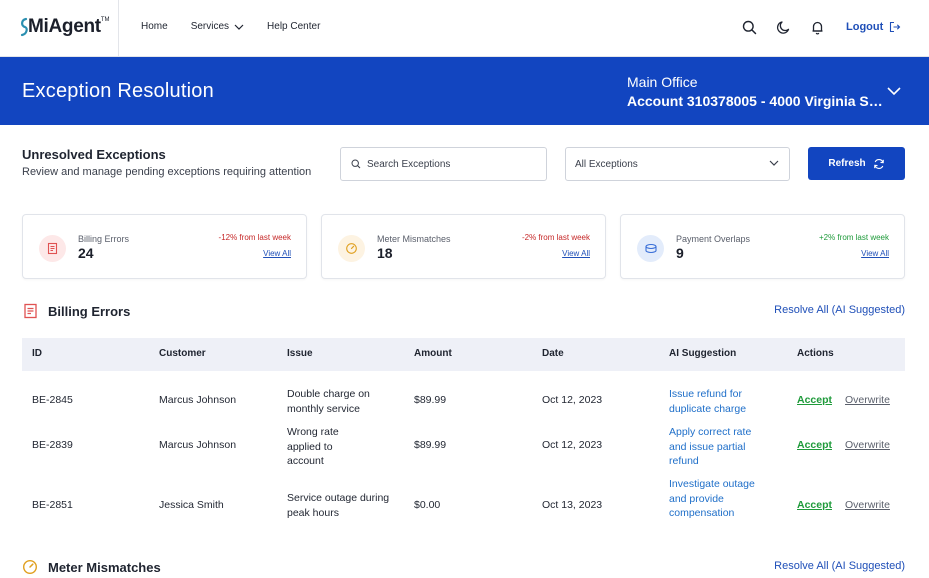 Image resolution: width=929 pixels, height=578 pixels. Describe the element at coordinates (24, 27) in the screenshot. I see `logo-mark-icon` at that location.